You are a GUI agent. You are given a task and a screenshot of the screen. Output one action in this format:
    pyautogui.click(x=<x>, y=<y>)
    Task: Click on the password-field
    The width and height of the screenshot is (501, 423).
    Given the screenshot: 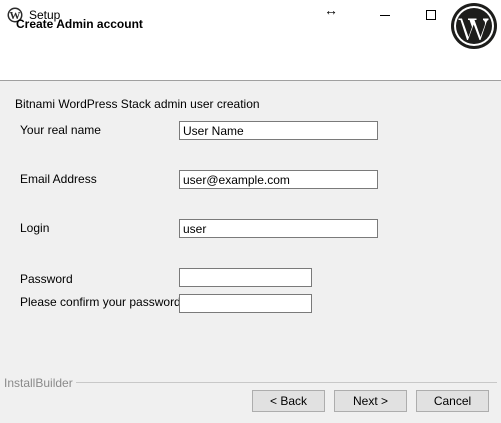 What is the action you would take?
    pyautogui.click(x=245, y=277)
    